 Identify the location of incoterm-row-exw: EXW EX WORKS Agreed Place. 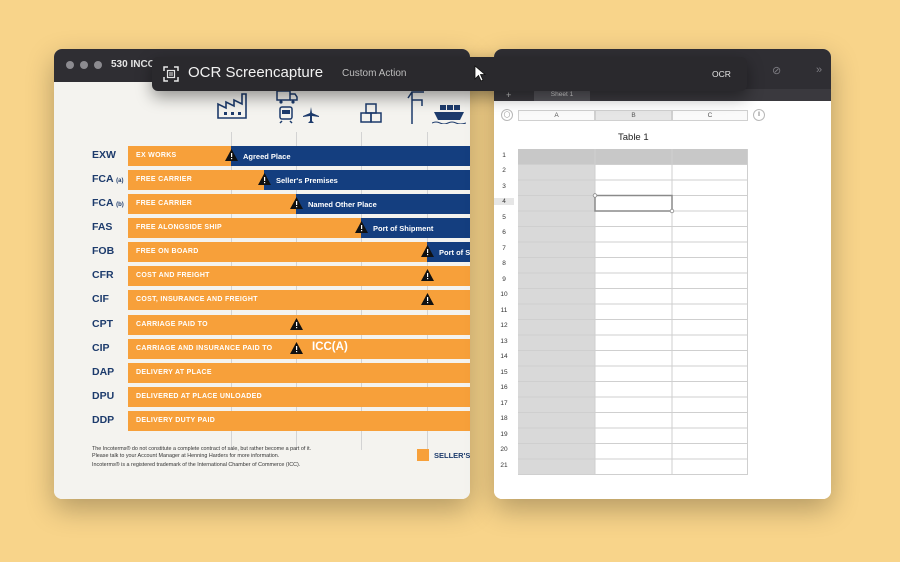
(262, 156).